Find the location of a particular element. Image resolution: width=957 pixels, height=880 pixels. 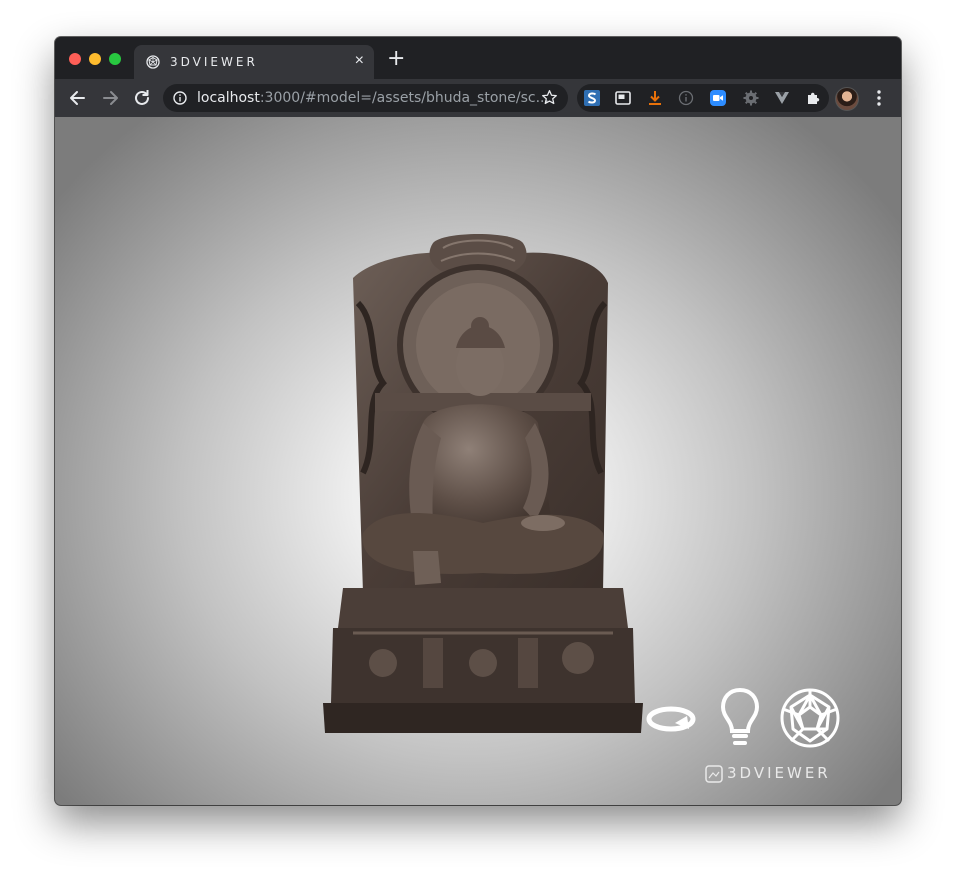

brand-text: 3DVIEWER is located at coordinates (779, 773).